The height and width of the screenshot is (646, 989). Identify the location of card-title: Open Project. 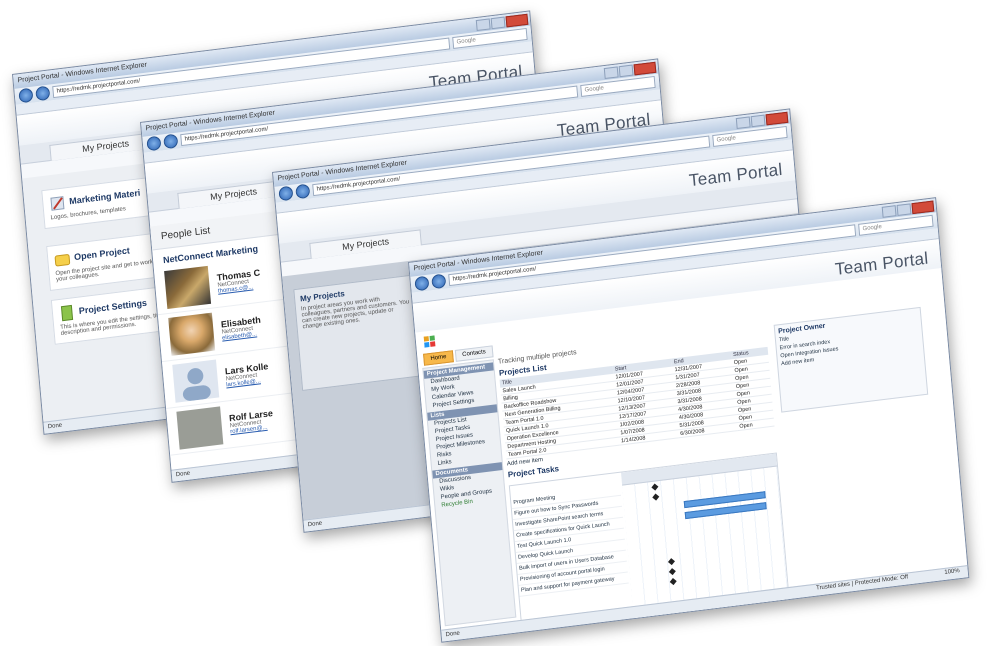
(102, 254).